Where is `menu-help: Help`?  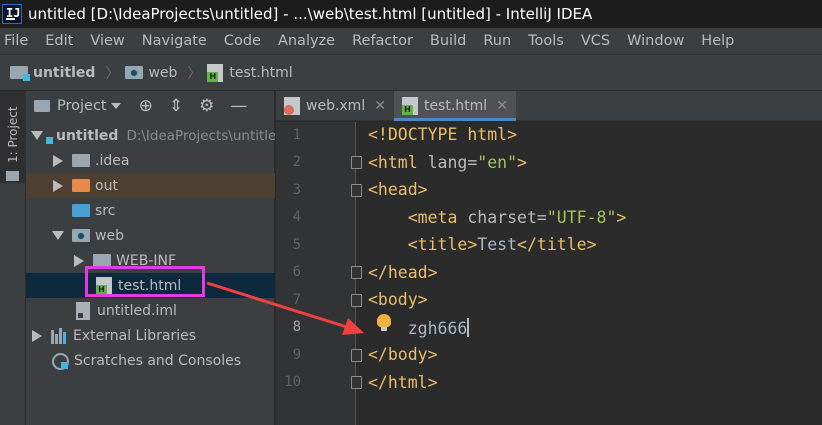 menu-help: Help is located at coordinates (717, 41).